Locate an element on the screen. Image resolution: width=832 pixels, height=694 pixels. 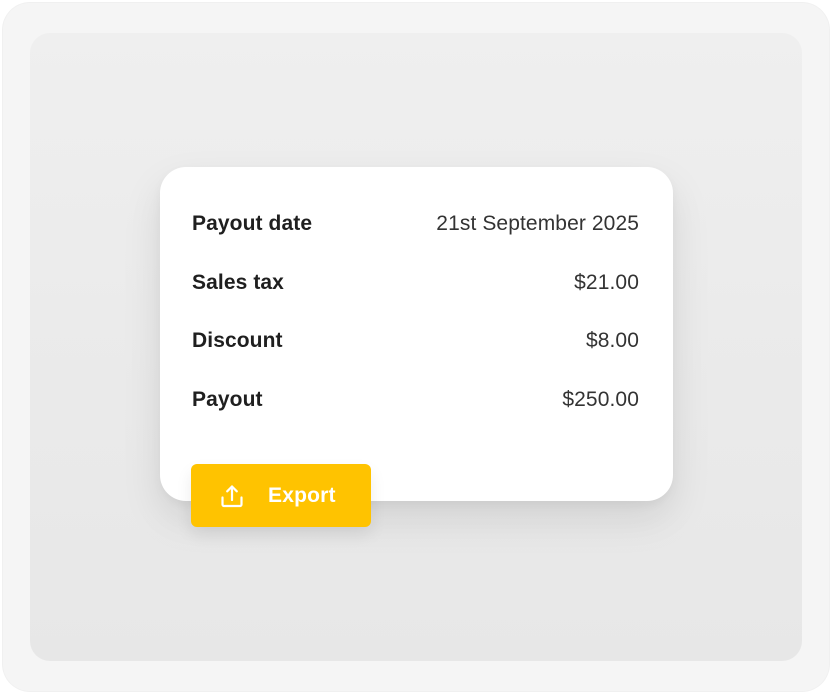
upload-icon is located at coordinates (232, 496).